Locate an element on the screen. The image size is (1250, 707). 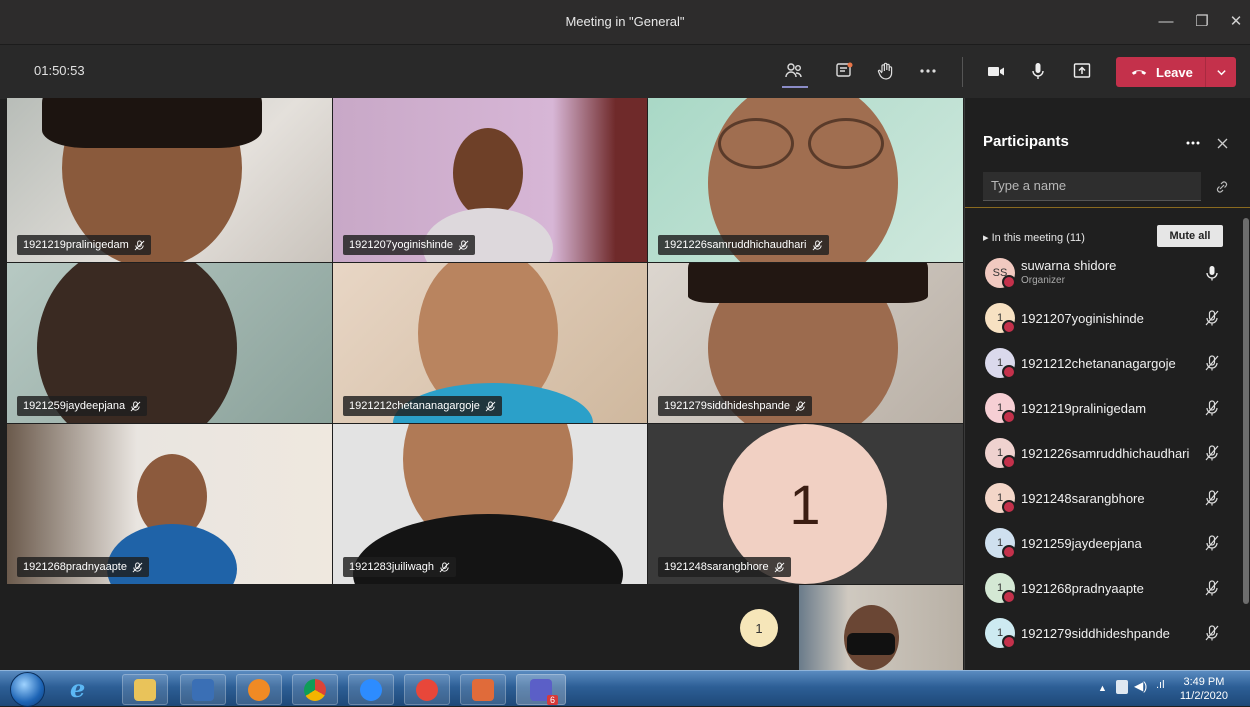
video-name-badge: 1921268pradnyaapte is located at coordinates (83, 567).